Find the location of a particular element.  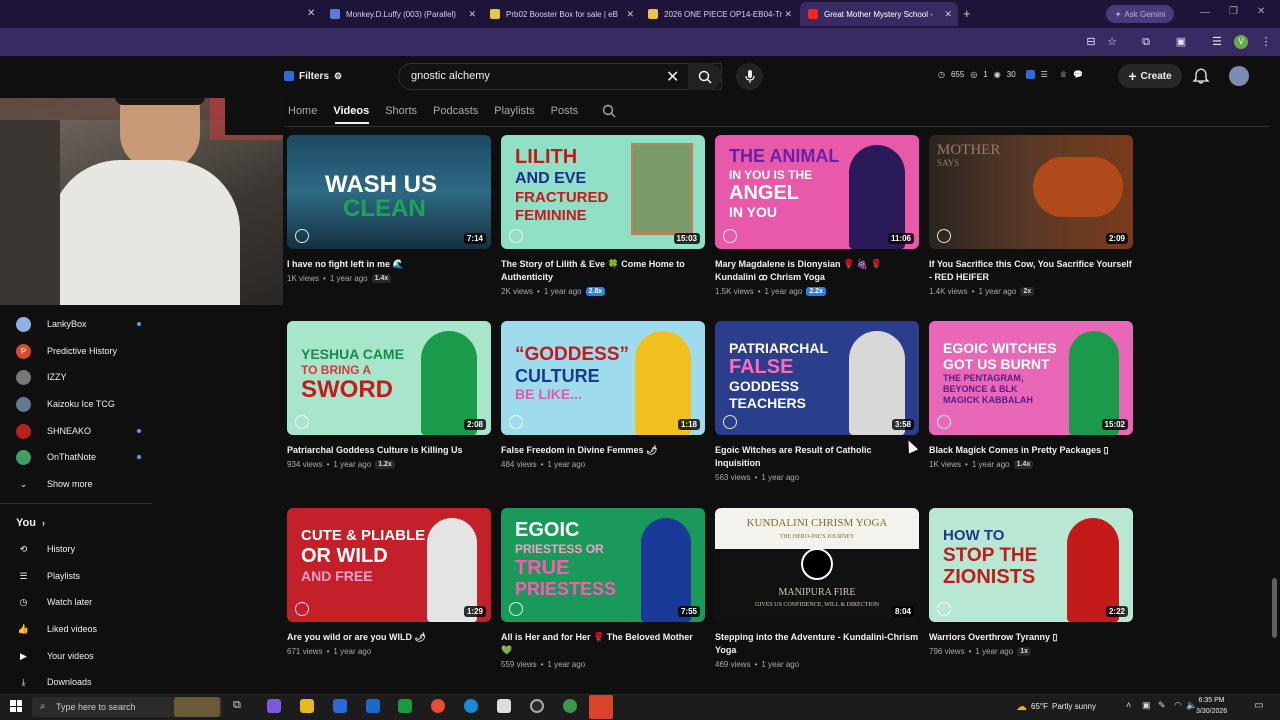

sidebar-subscription-lankybox: LankyBox is located at coordinates (78, 324).